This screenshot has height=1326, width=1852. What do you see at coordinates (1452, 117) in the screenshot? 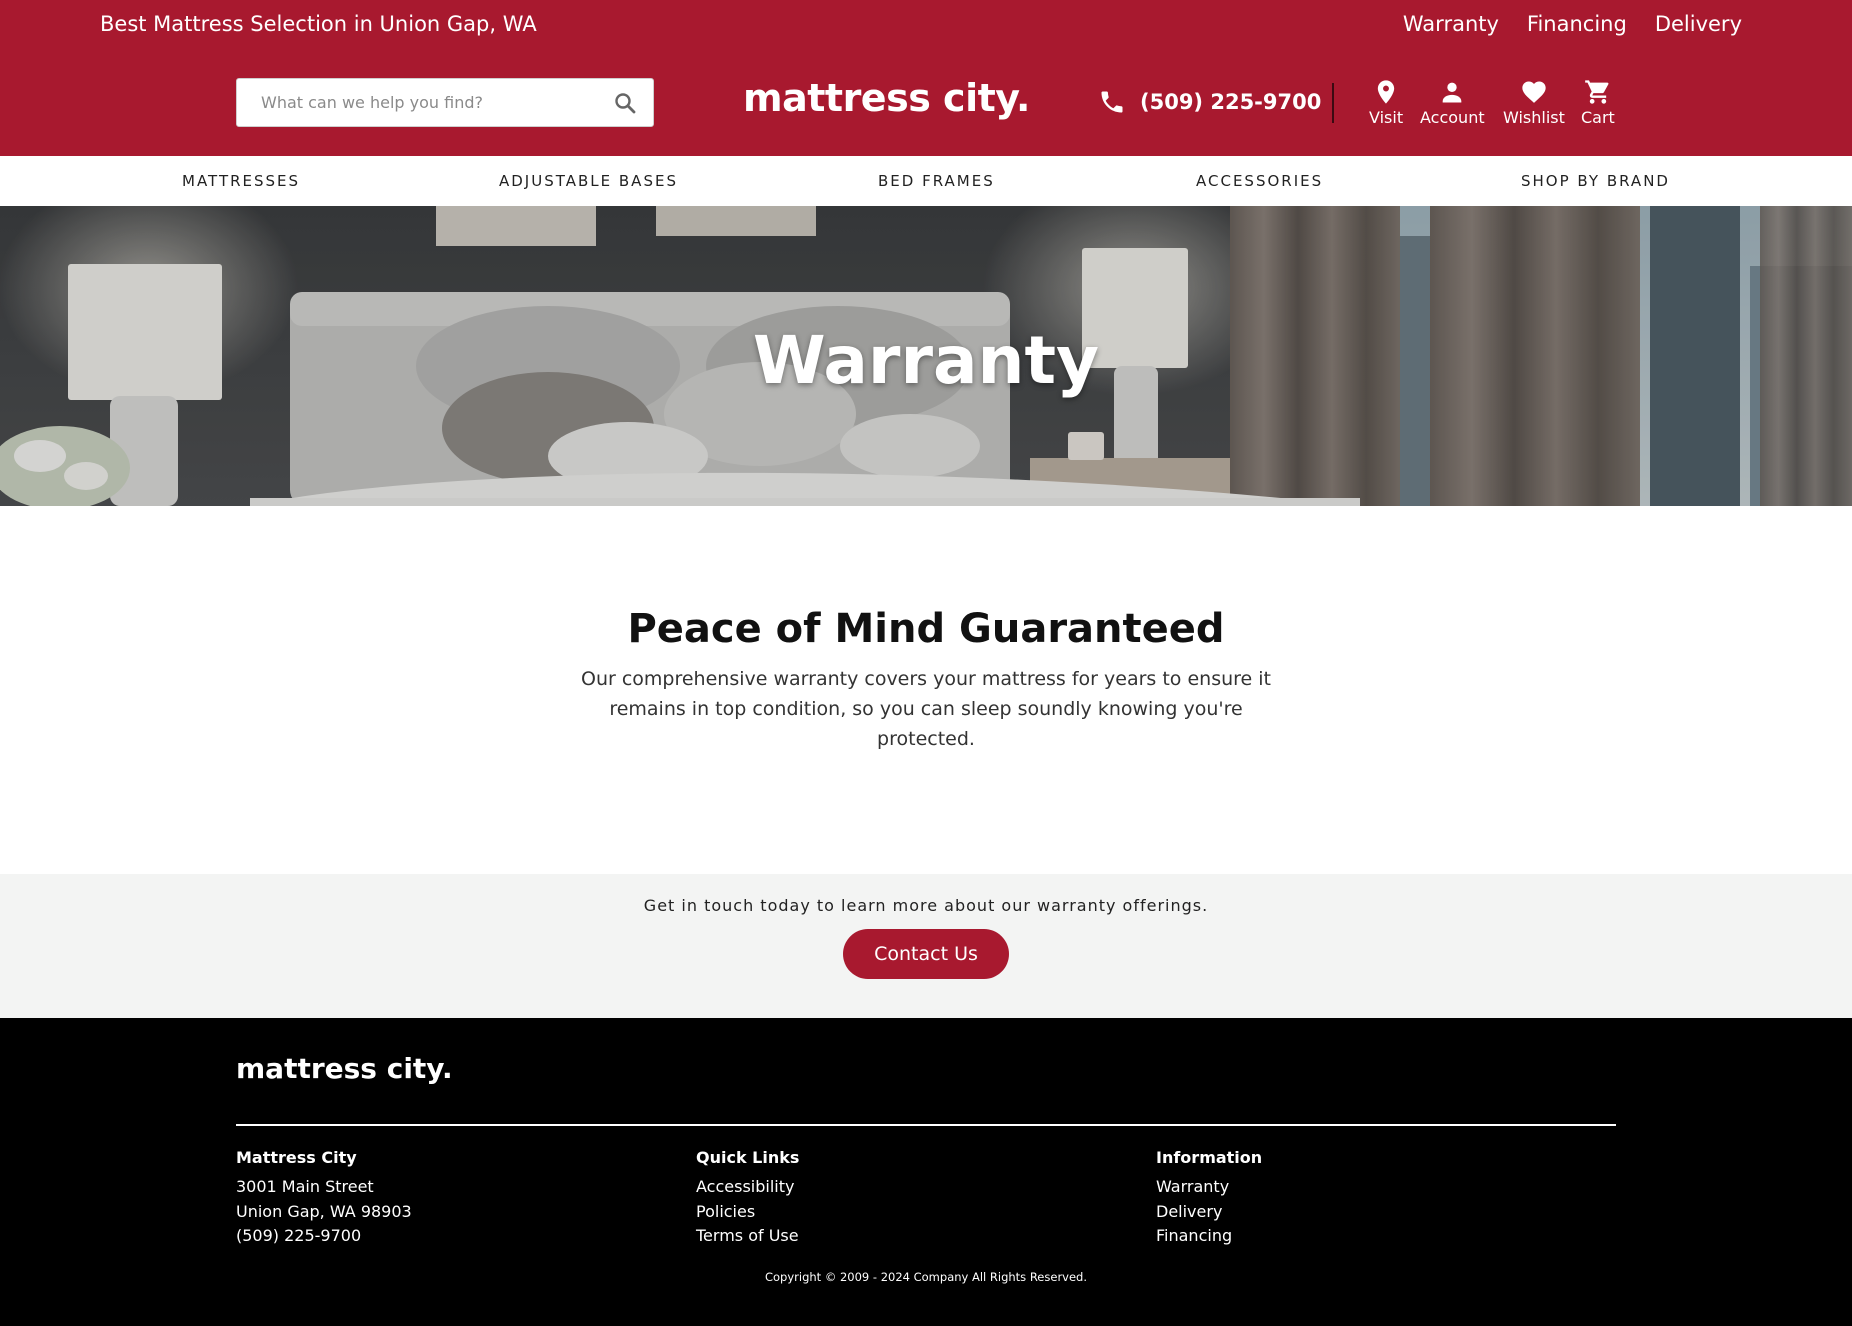
I see `account-label: Account` at bounding box center [1452, 117].